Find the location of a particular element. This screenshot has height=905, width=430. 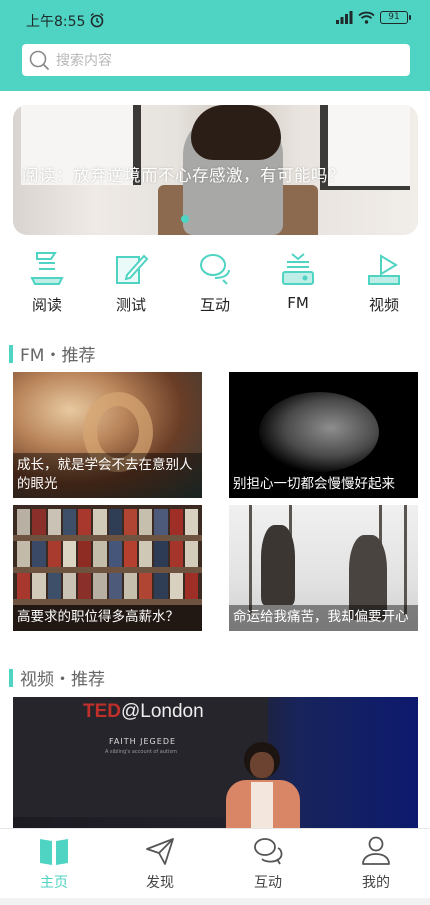

carousel-indicator is located at coordinates (185, 219).